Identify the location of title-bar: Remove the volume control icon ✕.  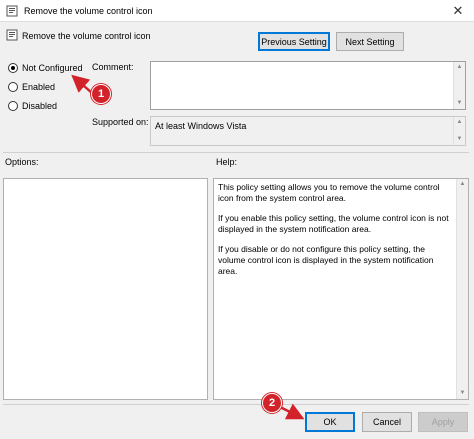
(237, 11).